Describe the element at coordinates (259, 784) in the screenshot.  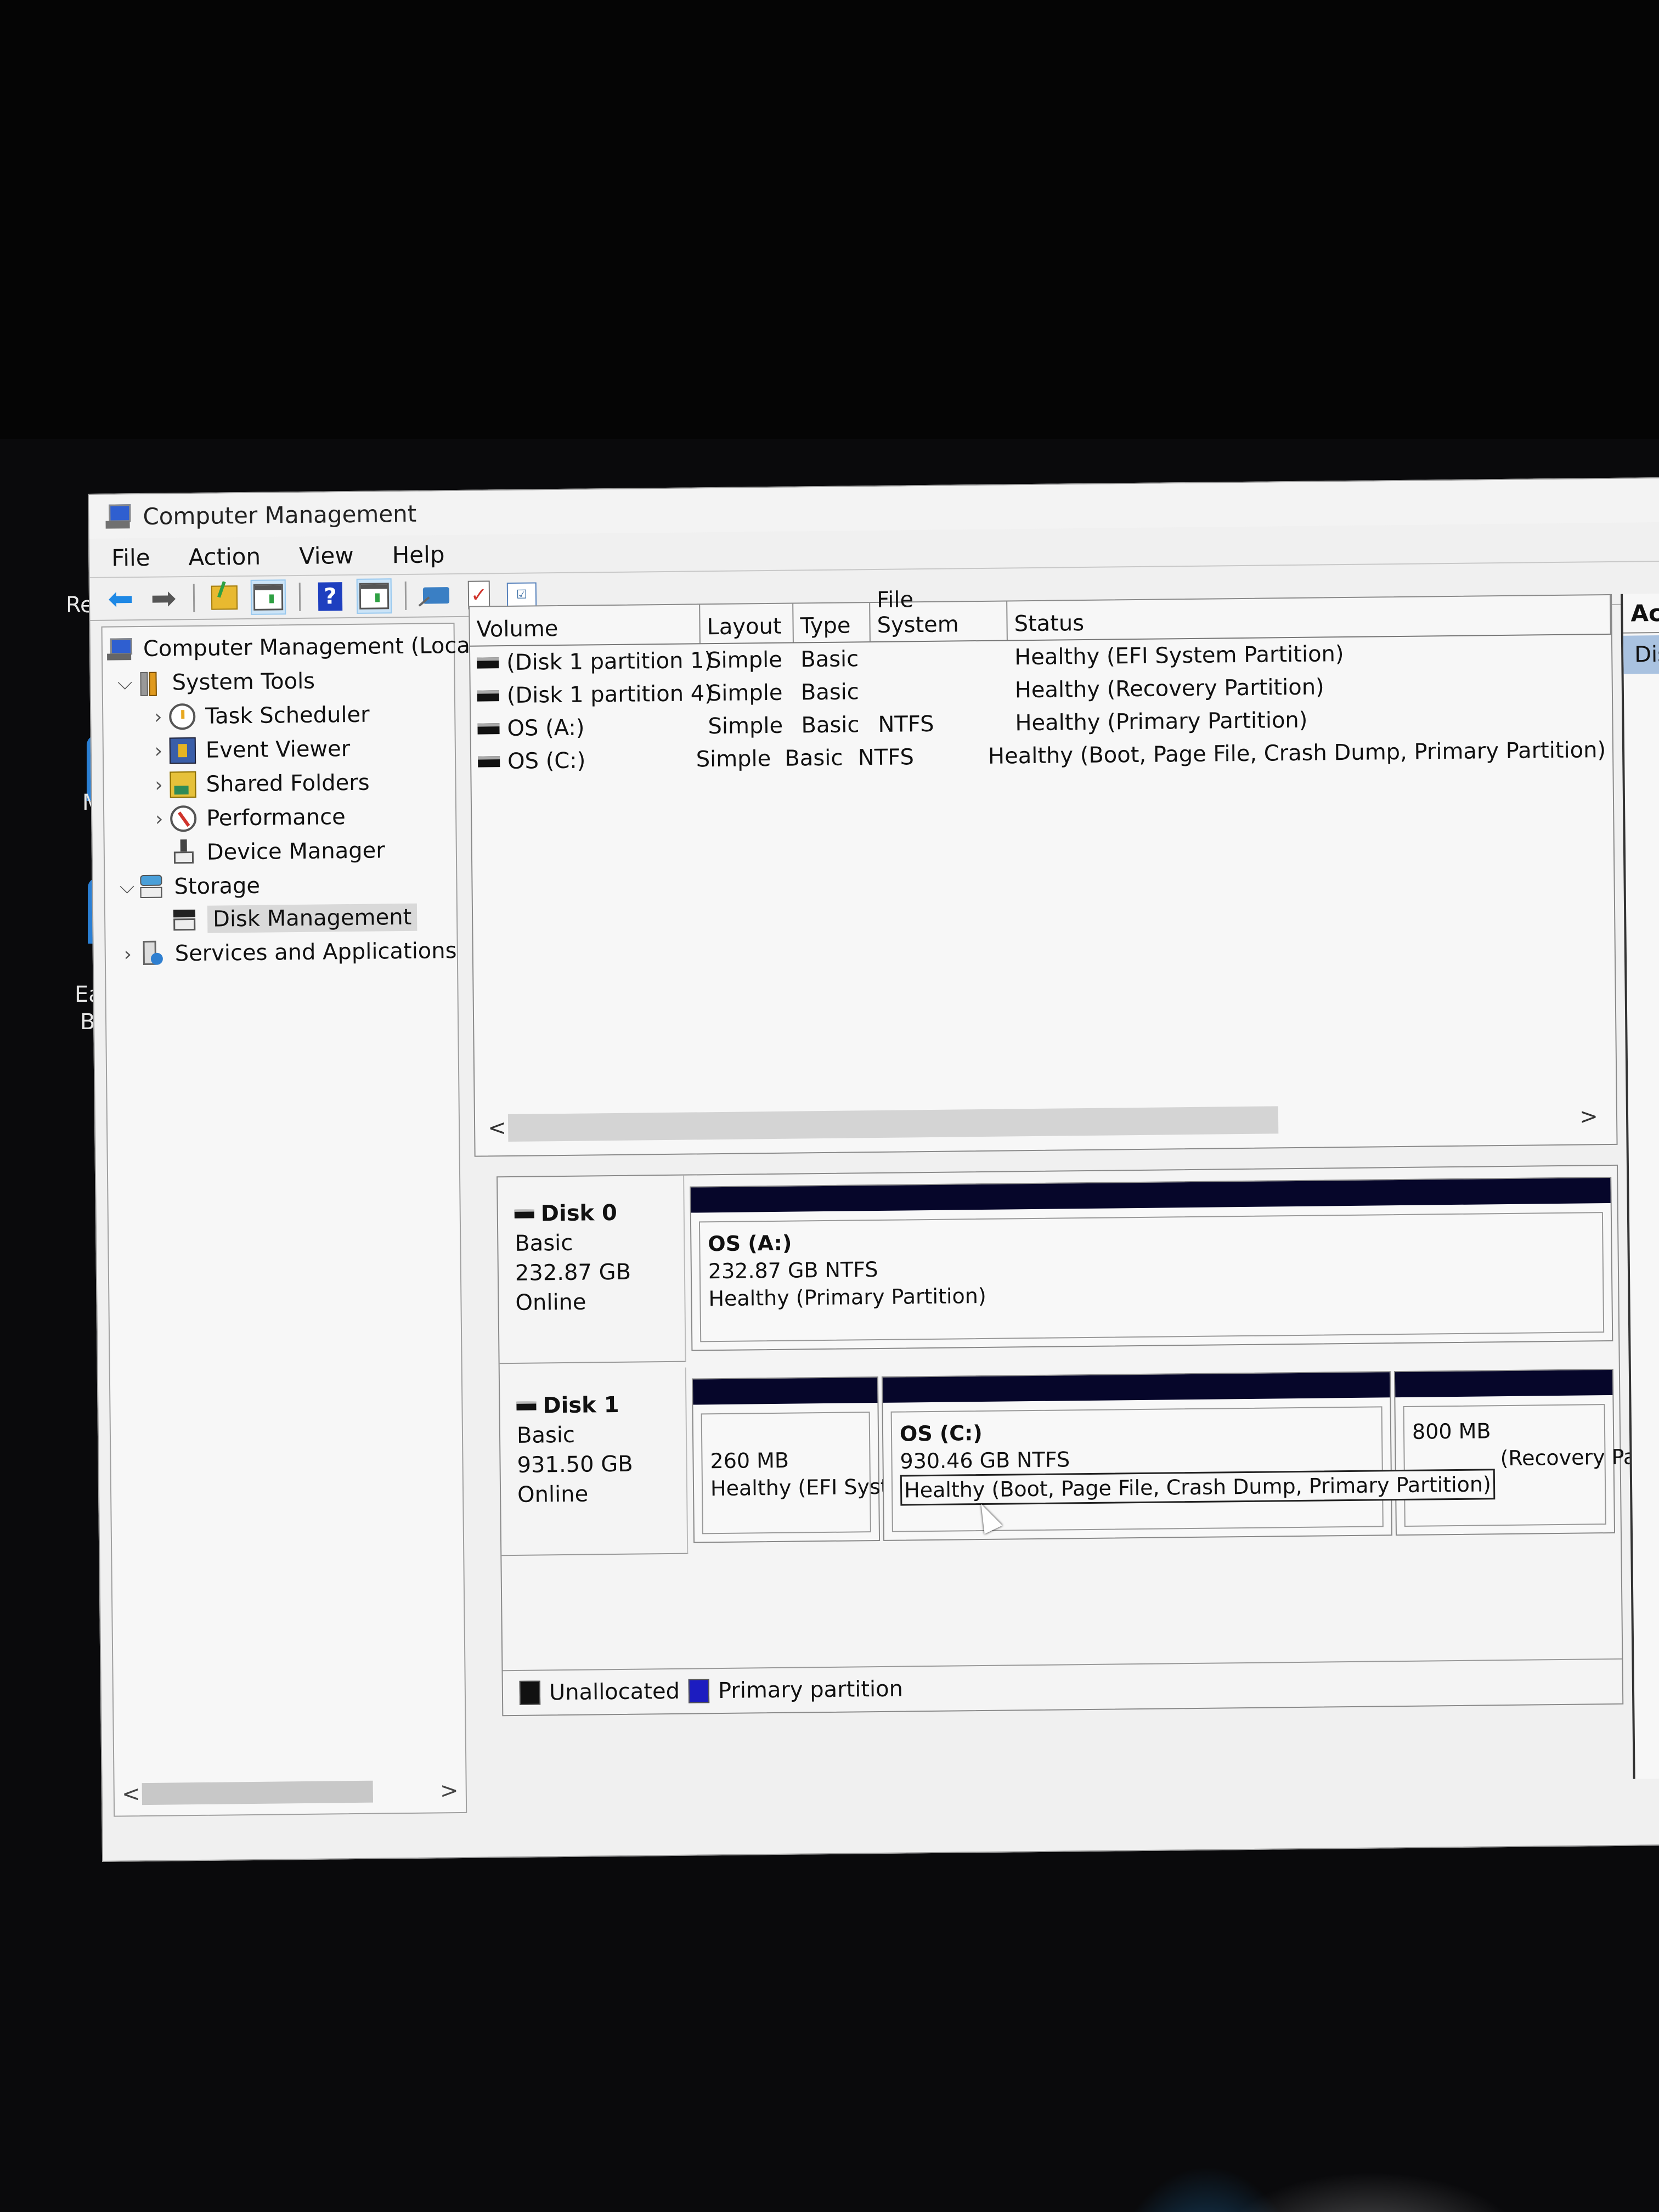
I see `tree-item-shared-folders: › Shared Folders` at that location.